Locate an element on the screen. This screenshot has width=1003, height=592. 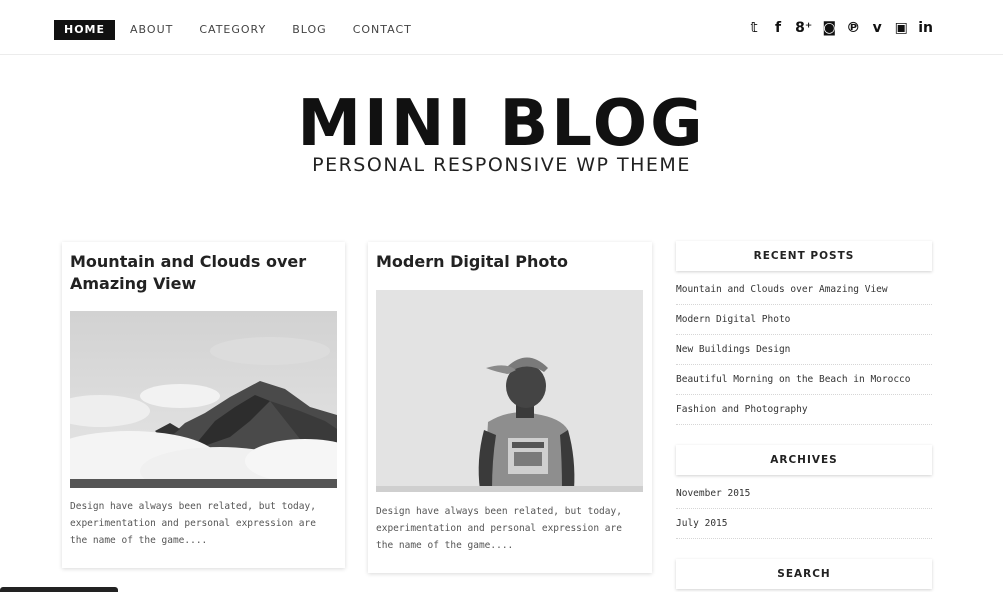
widget-title-archives: ARCHIVES is located at coordinates (804, 460).